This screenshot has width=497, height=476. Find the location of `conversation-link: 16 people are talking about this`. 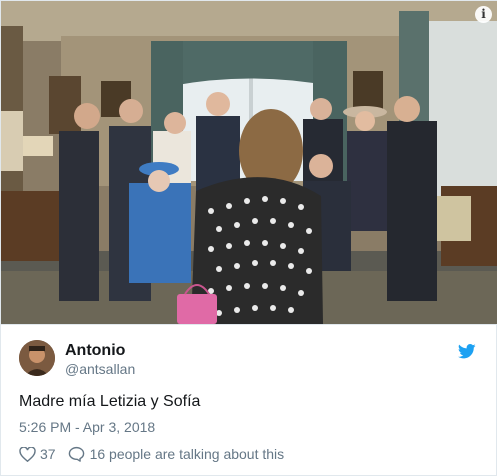

conversation-link: 16 people are talking about this is located at coordinates (176, 454).